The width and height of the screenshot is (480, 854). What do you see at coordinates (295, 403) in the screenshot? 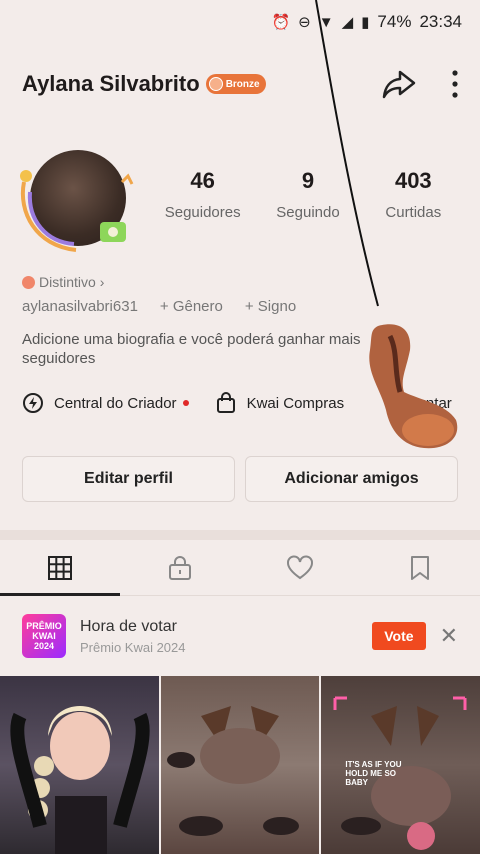
I see `kwai-shop-label: Kwai Compras` at bounding box center [295, 403].